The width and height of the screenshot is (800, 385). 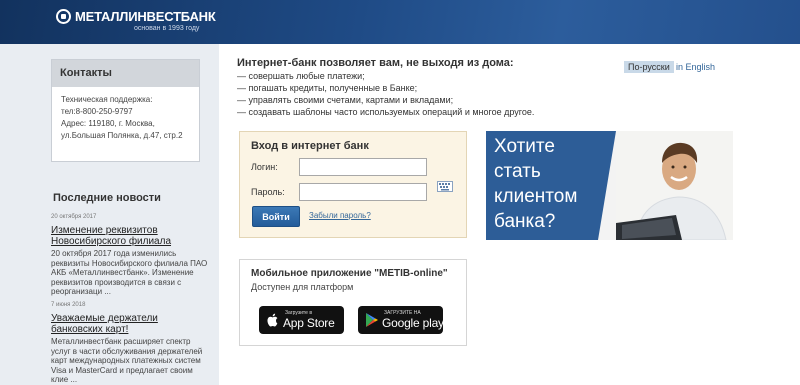 I want to click on contacts-line: Адрес: 119180, г. Москва,, so click(x=108, y=123).